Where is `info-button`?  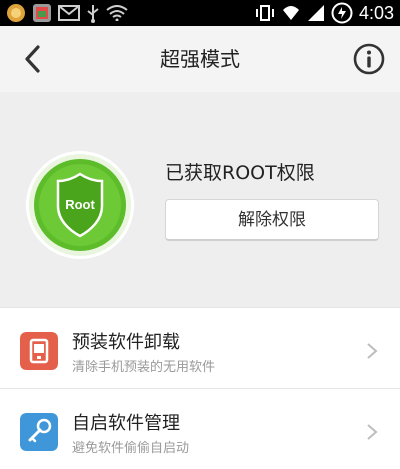
info-button is located at coordinates (369, 59).